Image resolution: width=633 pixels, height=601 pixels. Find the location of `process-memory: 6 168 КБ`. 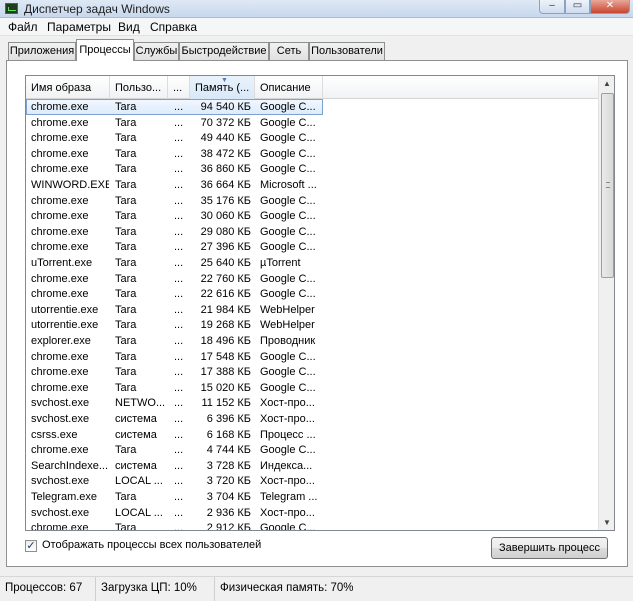

process-memory: 6 168 КБ is located at coordinates (228, 434).